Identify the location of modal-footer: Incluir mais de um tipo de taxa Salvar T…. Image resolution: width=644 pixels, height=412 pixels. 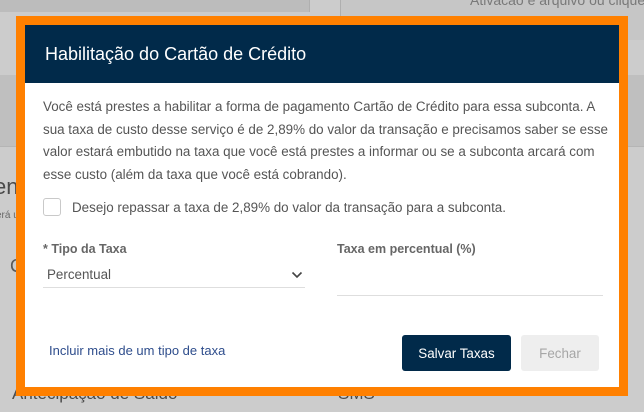
(322, 353).